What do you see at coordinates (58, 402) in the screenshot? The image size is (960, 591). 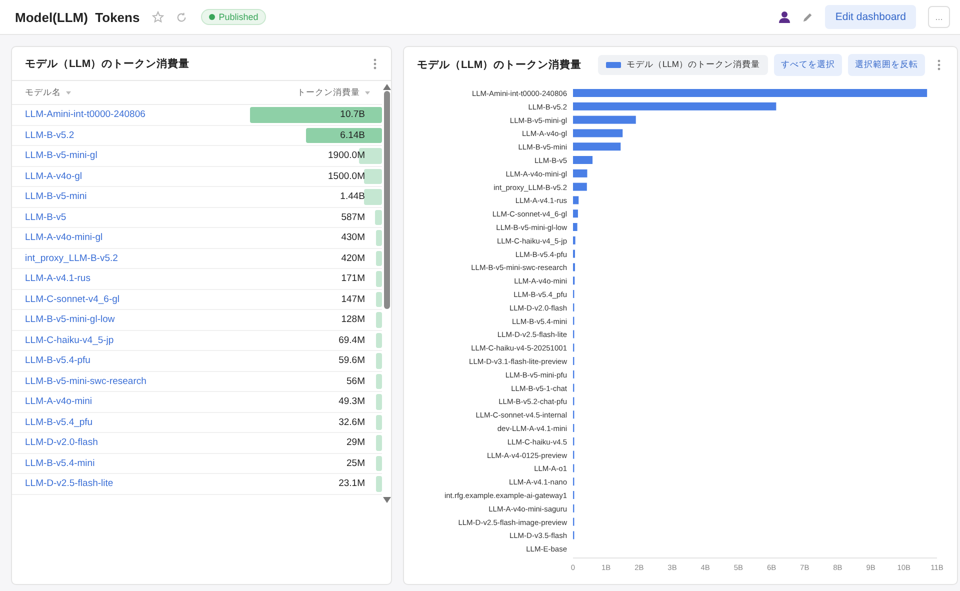 I see `model-link: LLM-A-v4o-mini` at bounding box center [58, 402].